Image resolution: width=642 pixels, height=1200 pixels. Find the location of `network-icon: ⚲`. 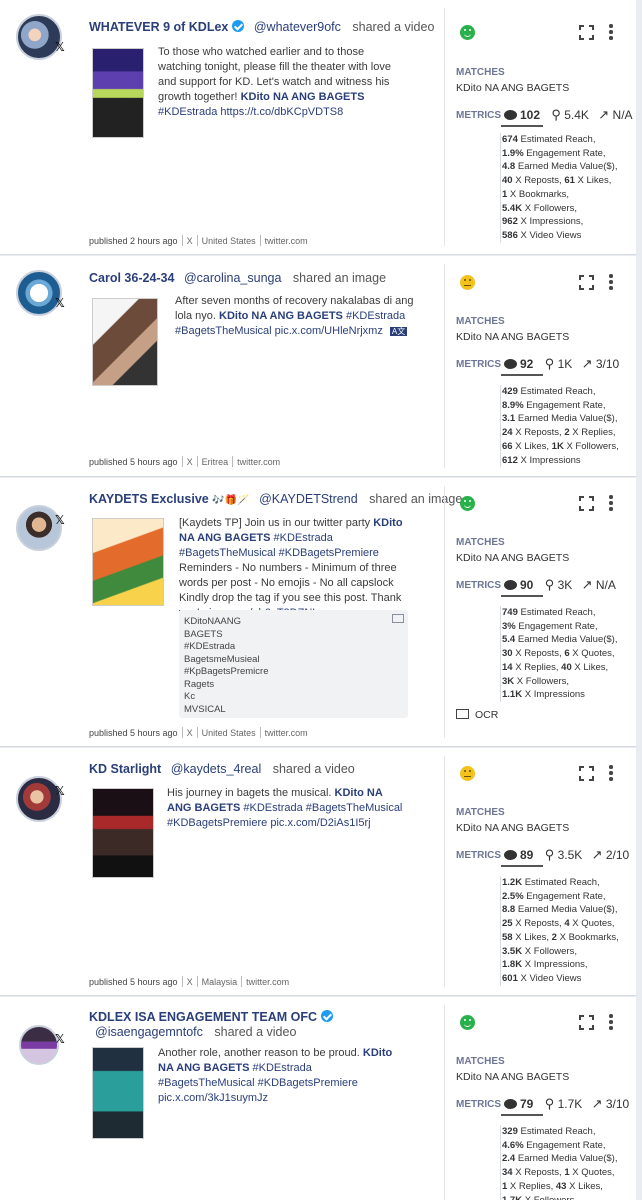

network-icon: ⚲ is located at coordinates (549, 584).